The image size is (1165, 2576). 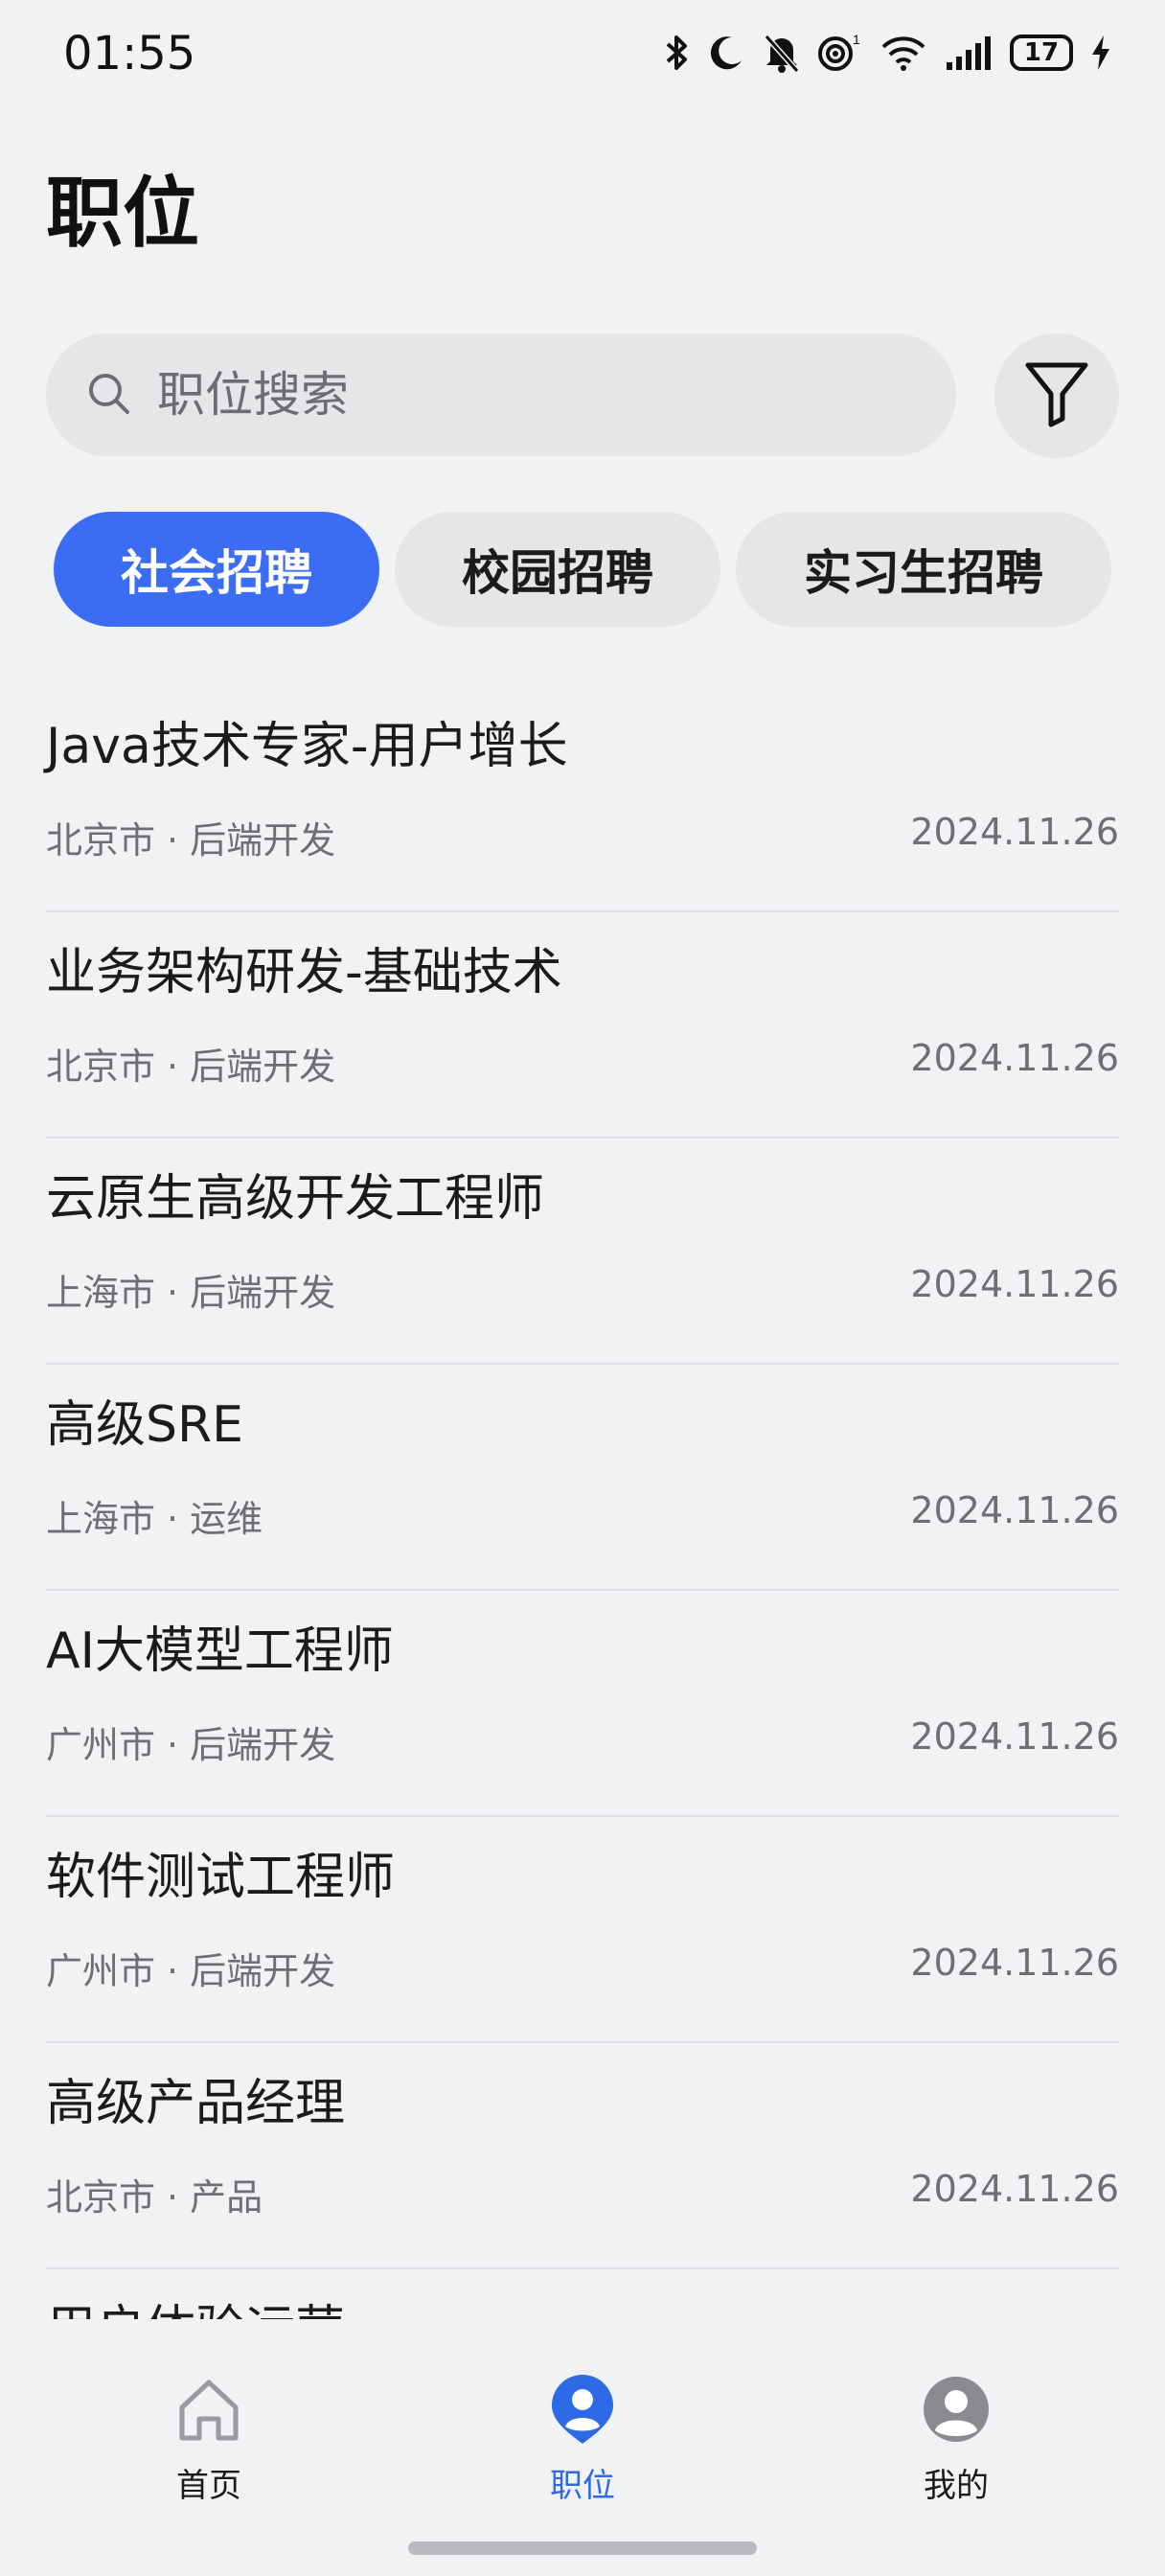 I want to click on tab-intern-recruit: 实习生招聘, so click(x=924, y=569).